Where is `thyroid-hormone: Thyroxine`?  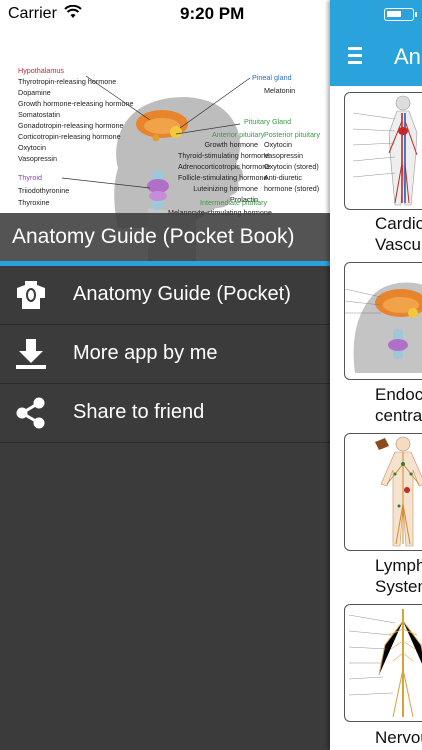
thyroid-hormone: Thyroxine is located at coordinates (34, 202).